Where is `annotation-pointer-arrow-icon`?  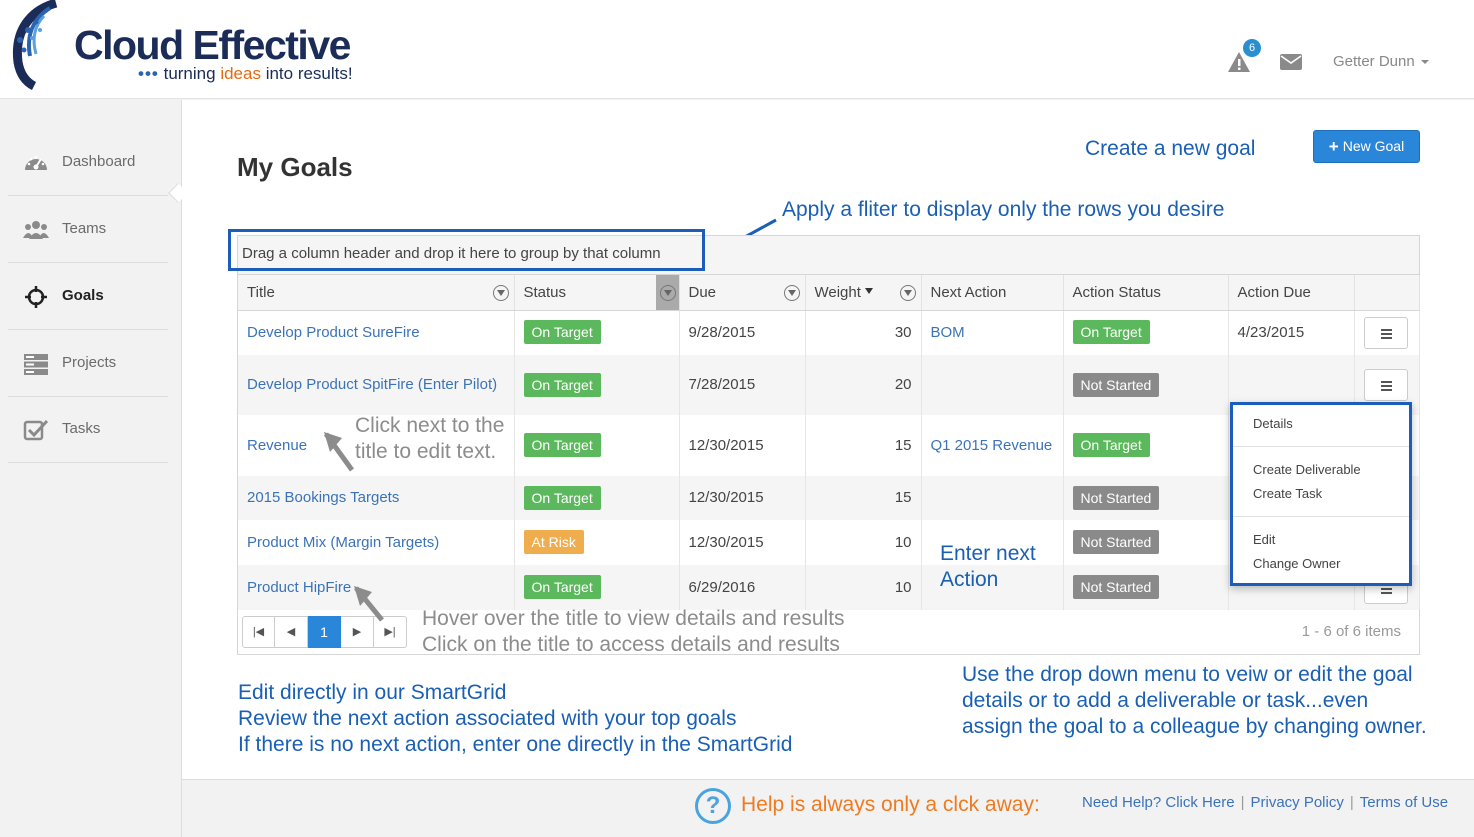
annotation-pointer-arrow-icon is located at coordinates (339, 452).